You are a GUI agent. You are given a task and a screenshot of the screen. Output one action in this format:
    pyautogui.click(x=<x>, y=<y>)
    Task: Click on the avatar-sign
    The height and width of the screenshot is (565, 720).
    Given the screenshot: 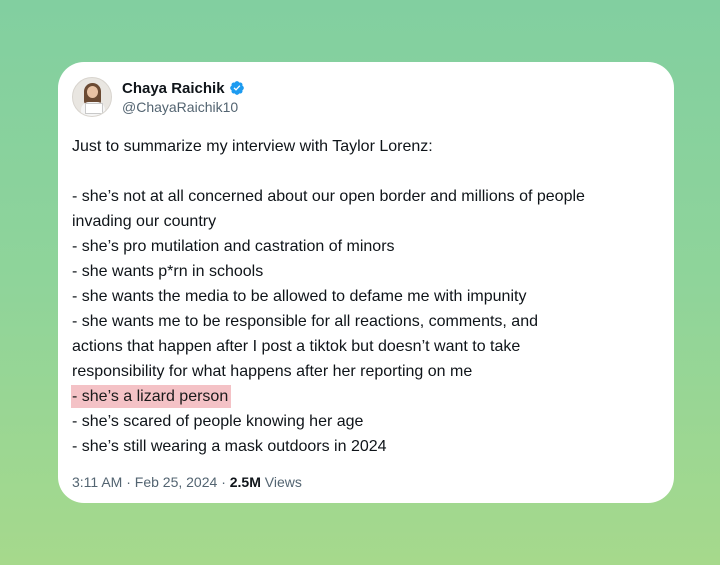 What is the action you would take?
    pyautogui.click(x=94, y=108)
    